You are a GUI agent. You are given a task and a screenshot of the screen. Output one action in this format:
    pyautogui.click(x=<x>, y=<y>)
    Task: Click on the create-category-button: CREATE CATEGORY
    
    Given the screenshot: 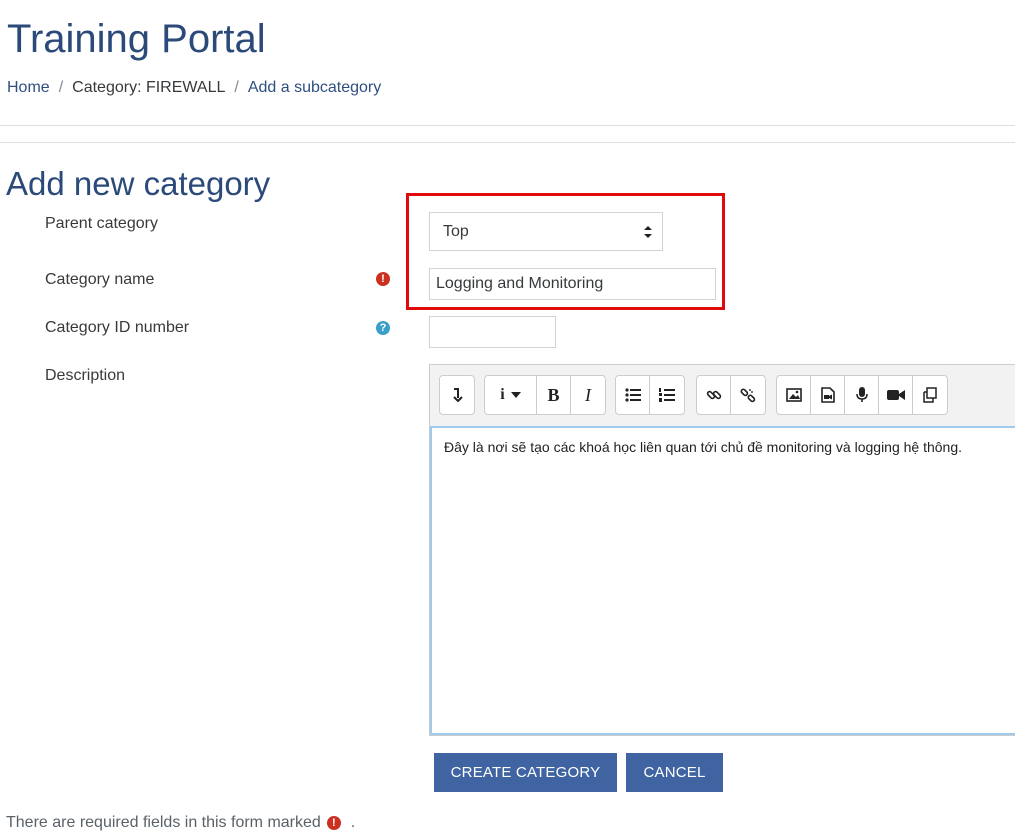 What is the action you would take?
    pyautogui.click(x=525, y=772)
    